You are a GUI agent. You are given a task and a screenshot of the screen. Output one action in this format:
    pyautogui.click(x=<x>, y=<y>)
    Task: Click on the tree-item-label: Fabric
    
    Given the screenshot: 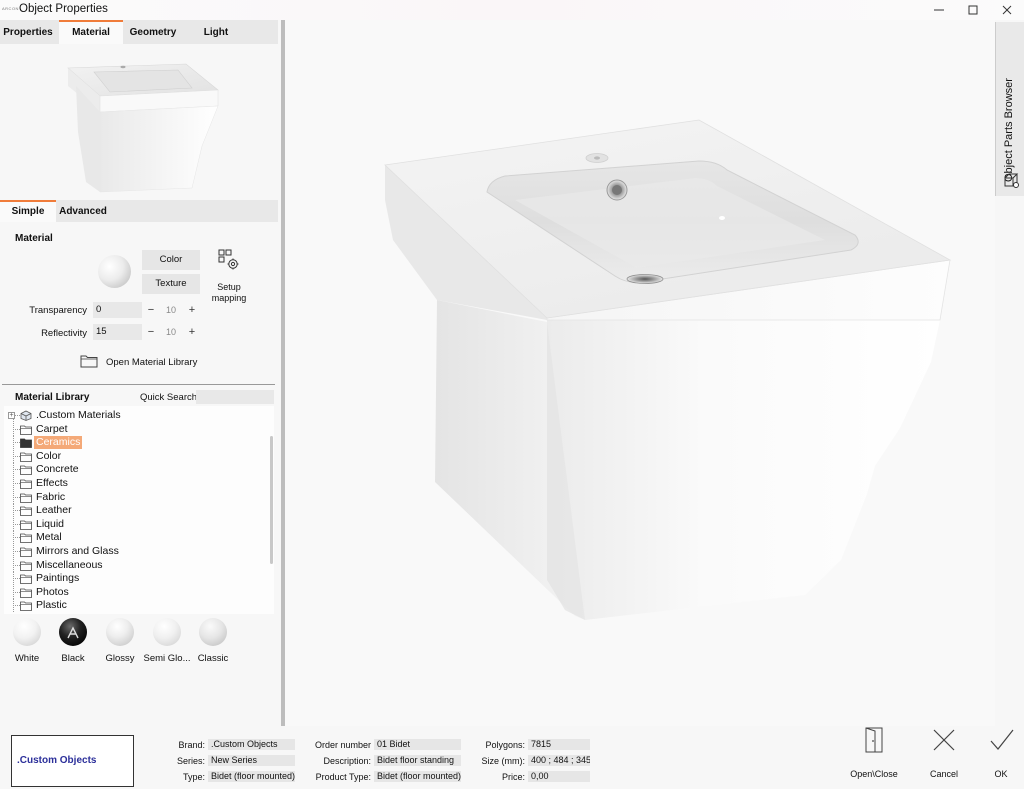 What is the action you would take?
    pyautogui.click(x=51, y=496)
    